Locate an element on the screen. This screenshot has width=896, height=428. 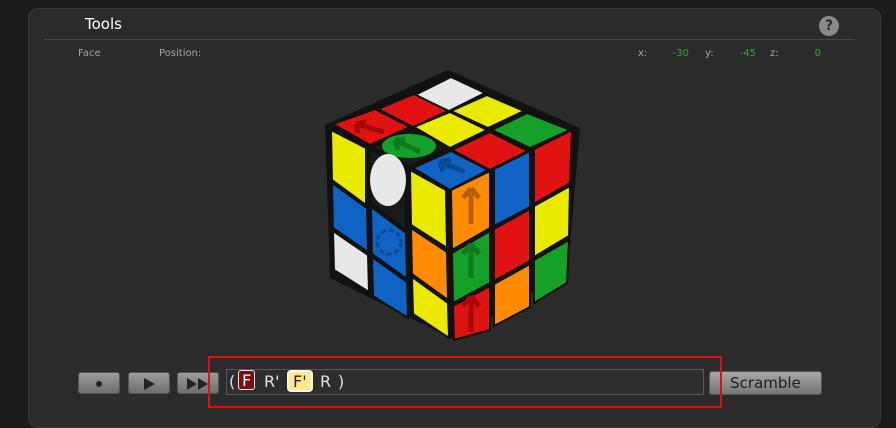
fast-forward-icon is located at coordinates (197, 383).